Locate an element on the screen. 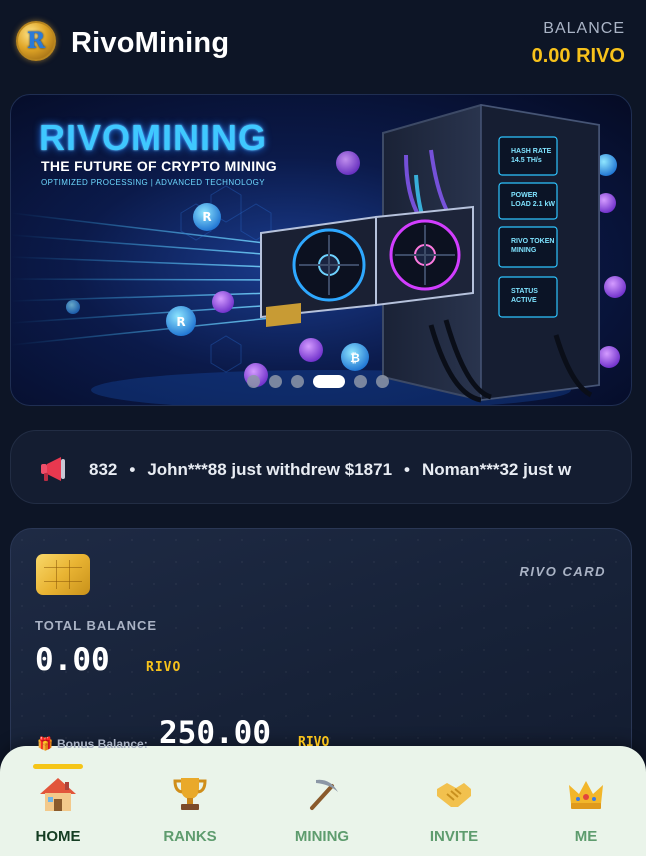  nav-home: HOME is located at coordinates (58, 801).